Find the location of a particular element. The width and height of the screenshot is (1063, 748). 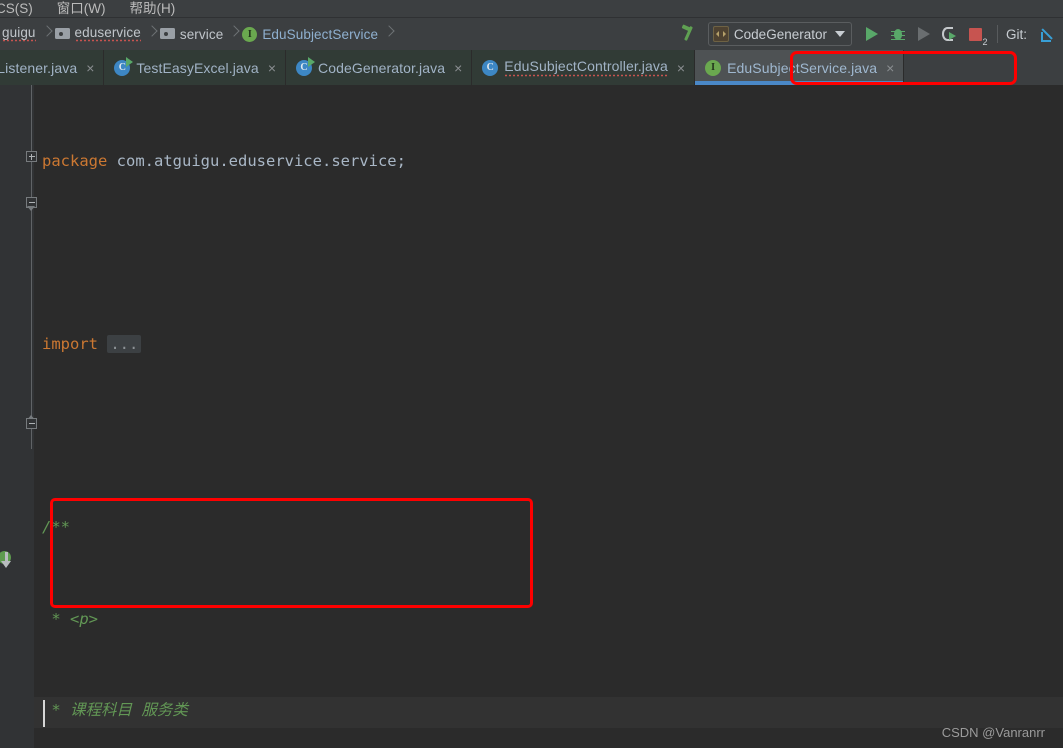

tab-edusubjectcontroller: C EduSubjectController.java × is located at coordinates (584, 67).